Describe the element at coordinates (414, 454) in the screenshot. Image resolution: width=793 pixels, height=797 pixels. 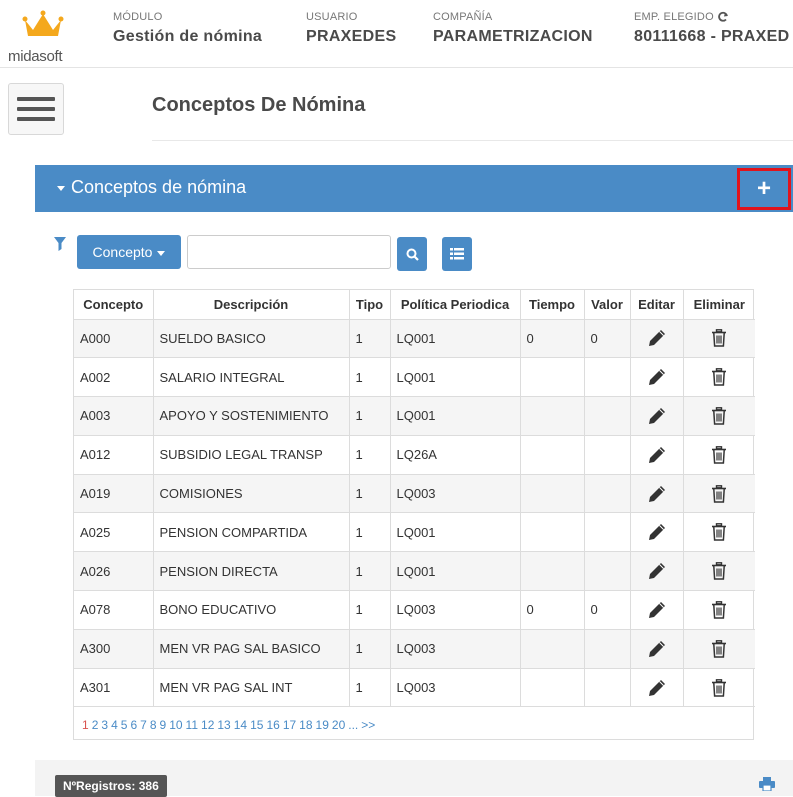
I see `table-row: A012 SUBSIDIO LEGAL TRANSP 1 LQ26A` at that location.